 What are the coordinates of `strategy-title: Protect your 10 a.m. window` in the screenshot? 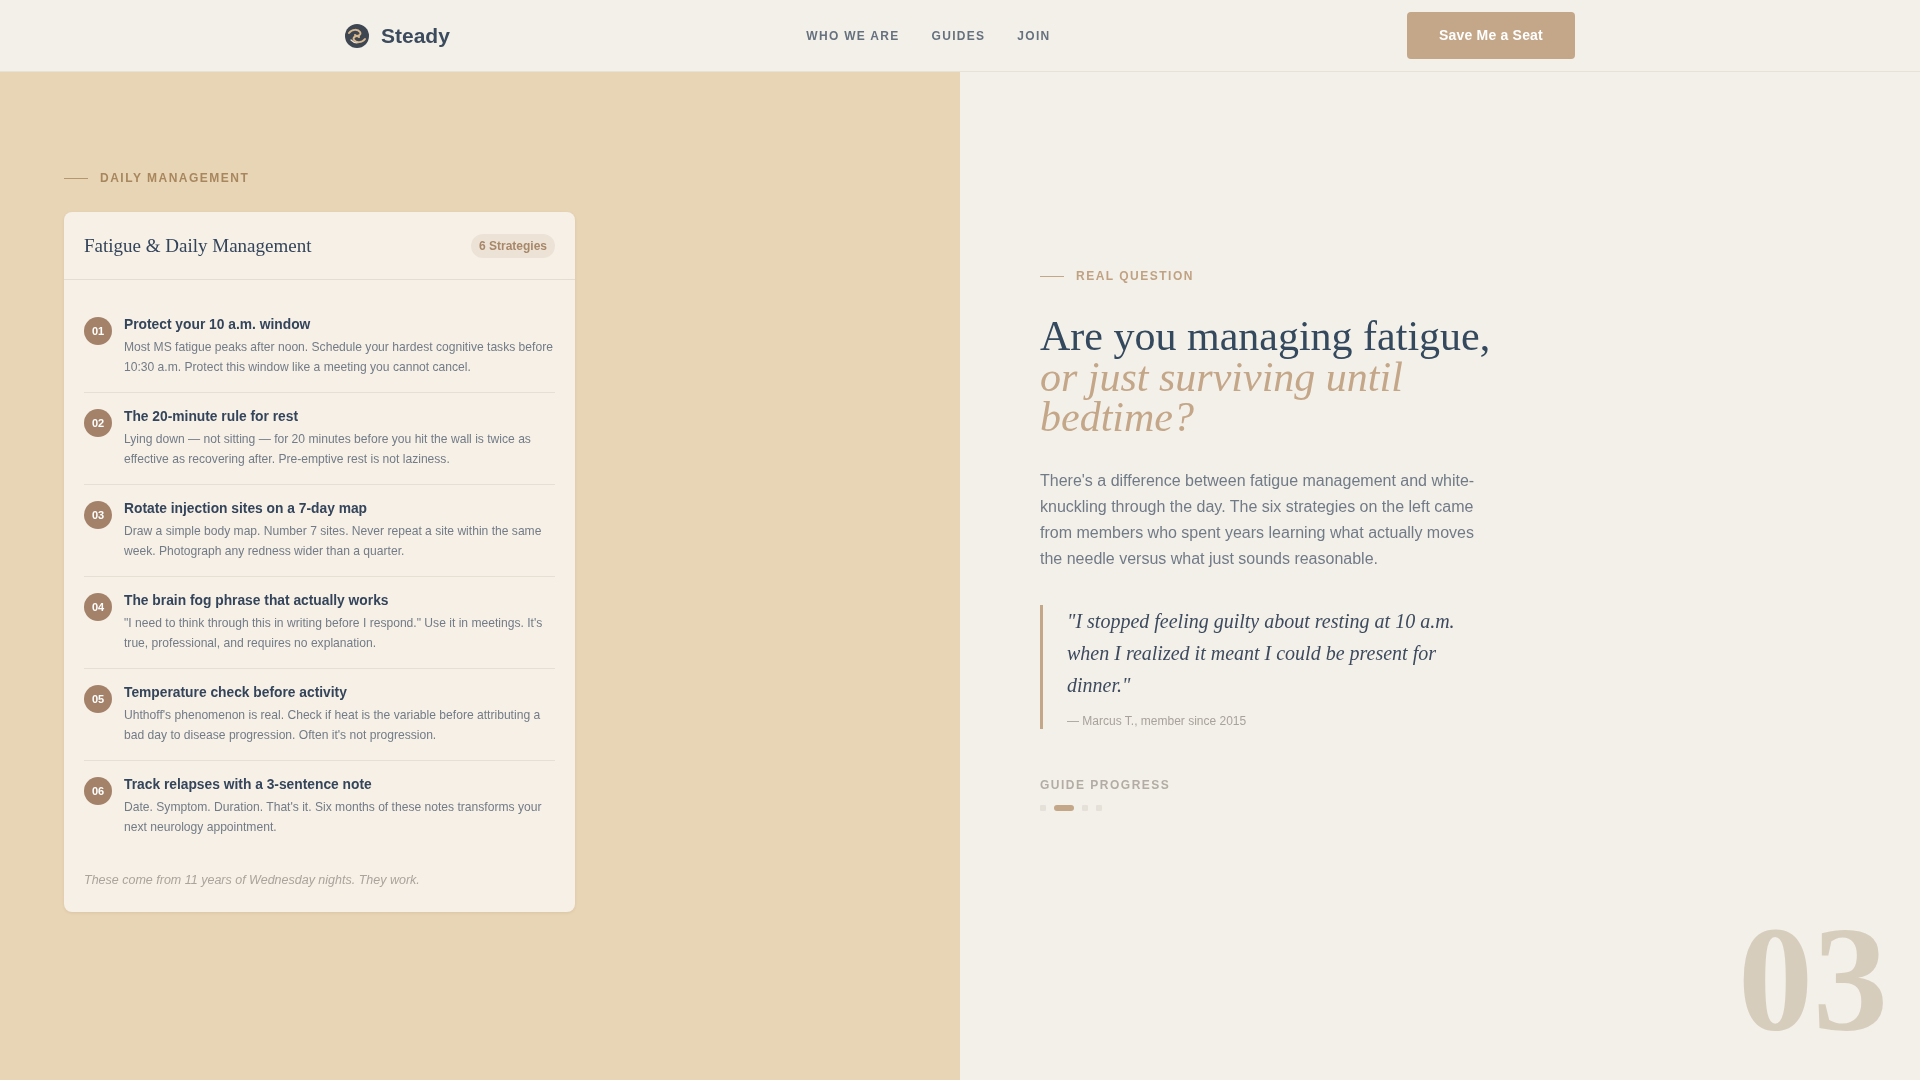 It's located at (218, 325).